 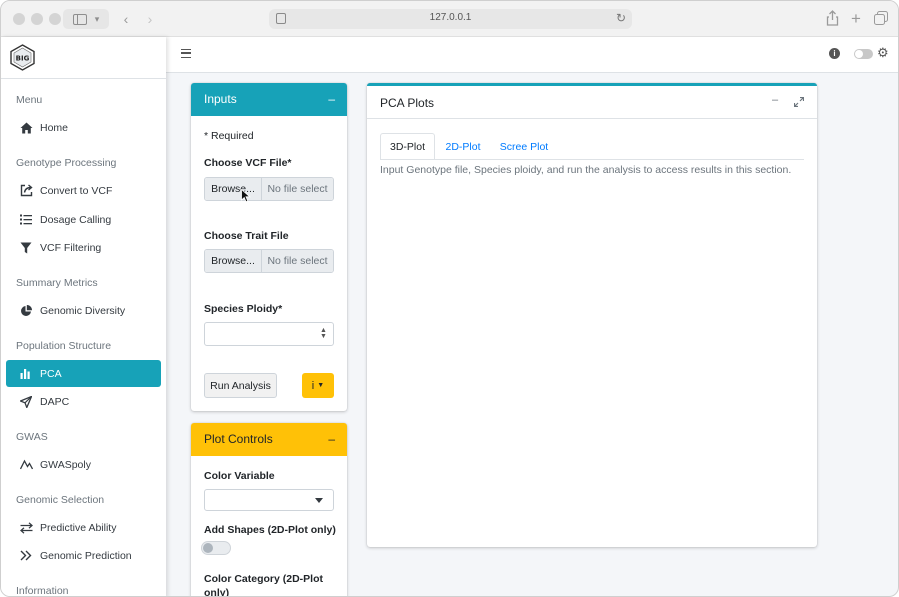 What do you see at coordinates (238, 439) in the screenshot?
I see `plot-controls-title: Plot Controls` at bounding box center [238, 439].